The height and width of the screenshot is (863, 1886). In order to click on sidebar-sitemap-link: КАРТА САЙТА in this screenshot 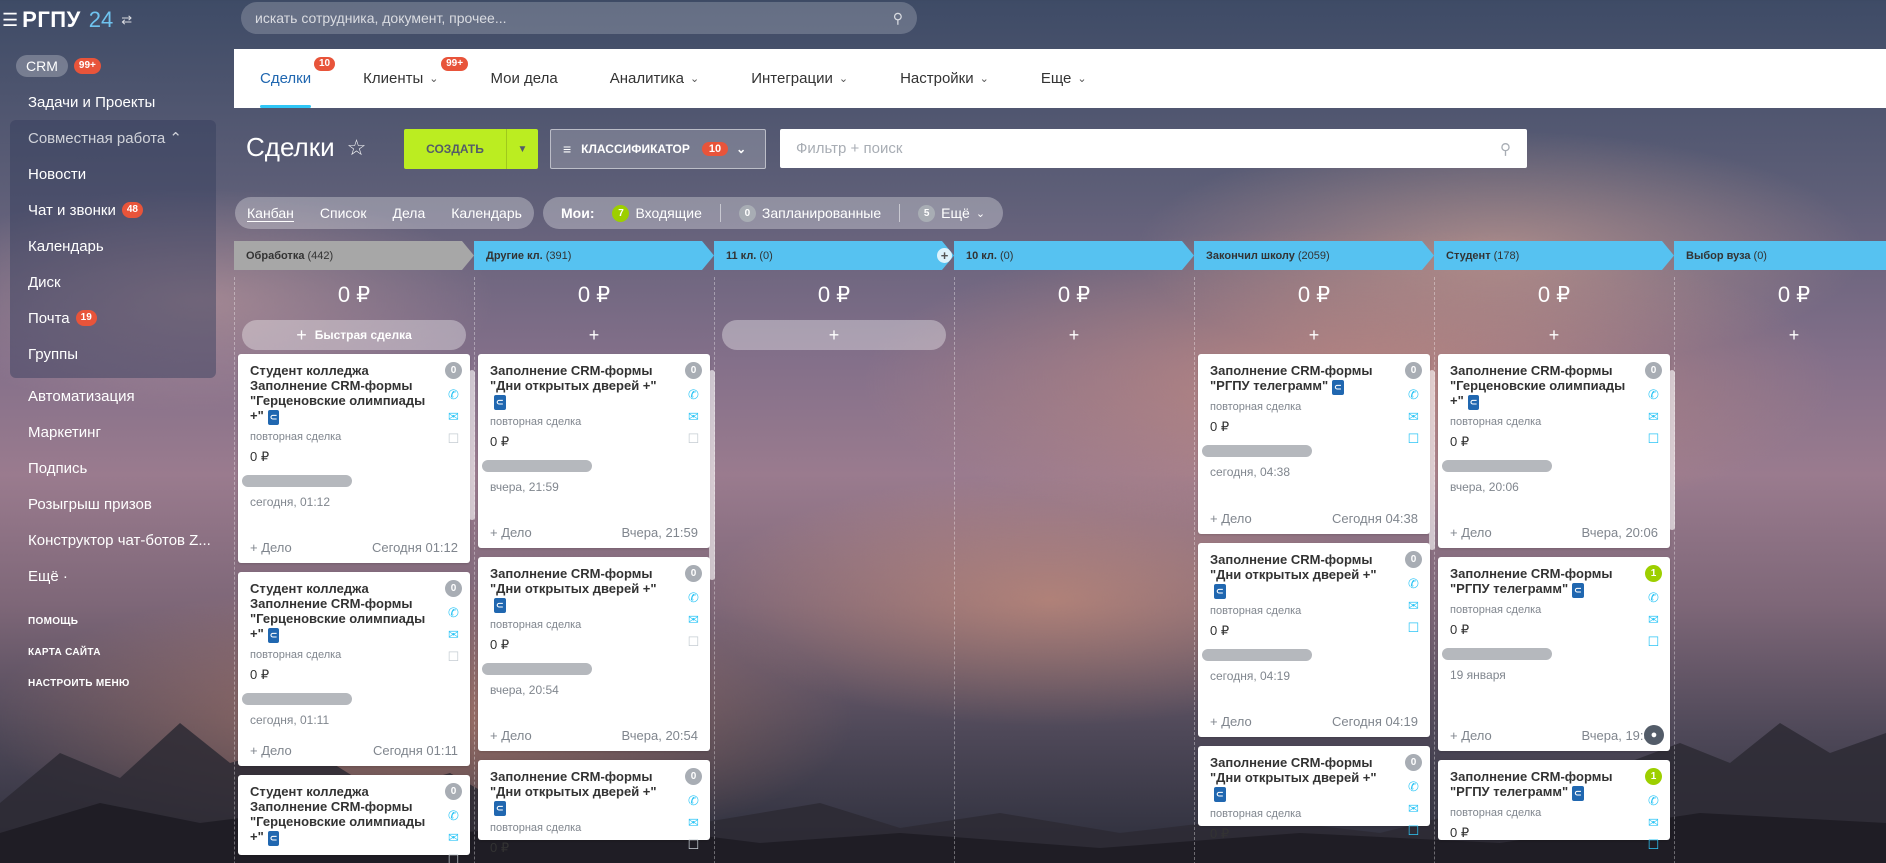, I will do `click(115, 652)`.